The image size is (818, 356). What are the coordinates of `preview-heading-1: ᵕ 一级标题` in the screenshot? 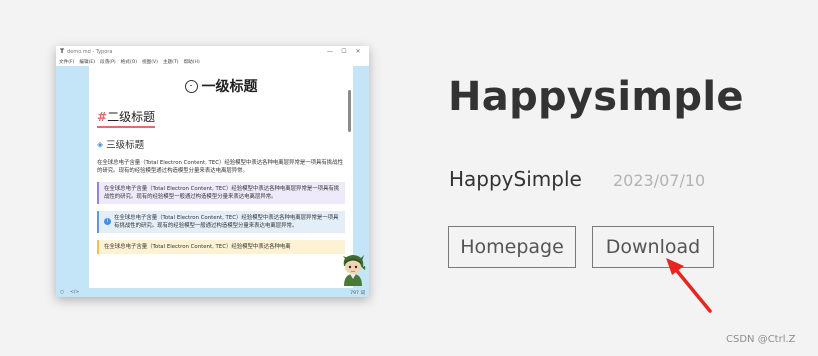 It's located at (221, 86).